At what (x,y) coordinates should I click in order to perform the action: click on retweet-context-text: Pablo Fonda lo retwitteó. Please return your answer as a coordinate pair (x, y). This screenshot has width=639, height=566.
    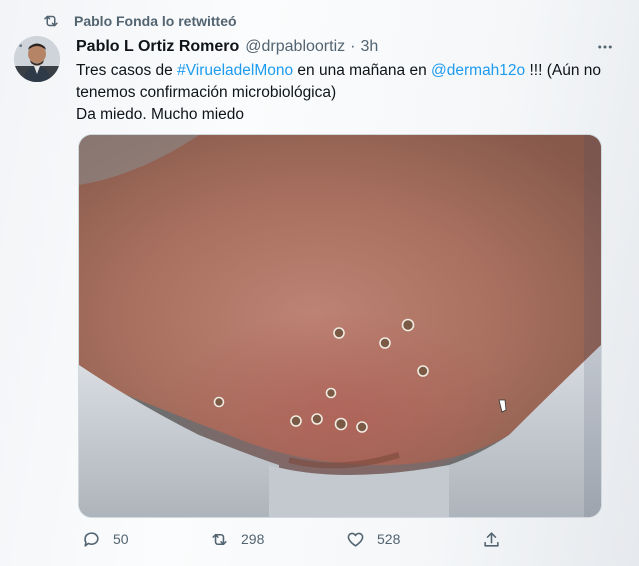
    Looking at the image, I should click on (155, 21).